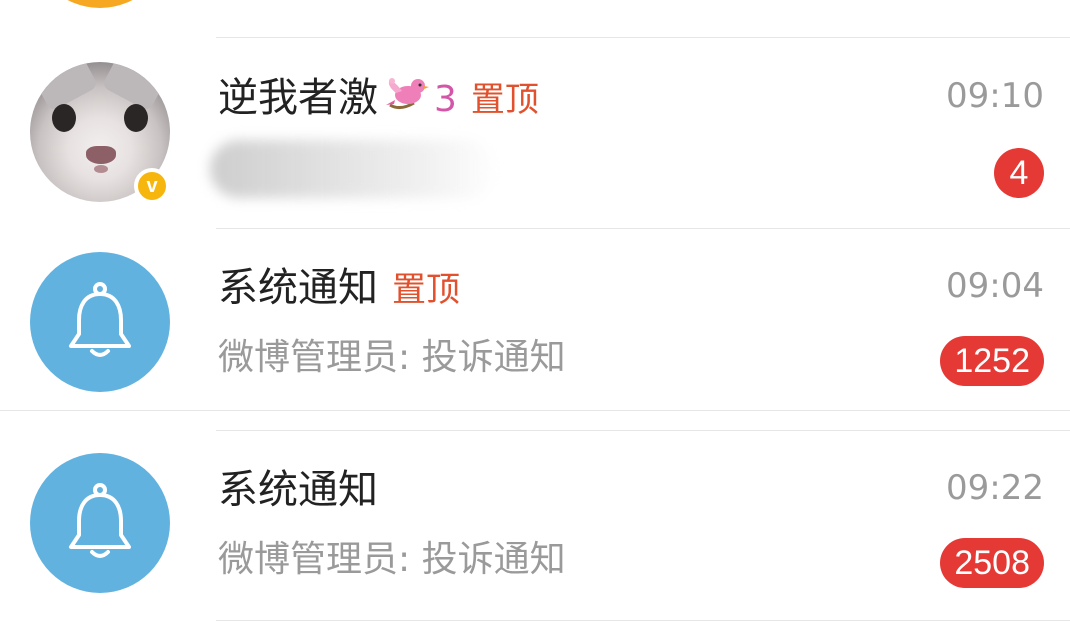 The image size is (1070, 642). Describe the element at coordinates (298, 98) in the screenshot. I see `conversation-name: 逆我者激` at that location.